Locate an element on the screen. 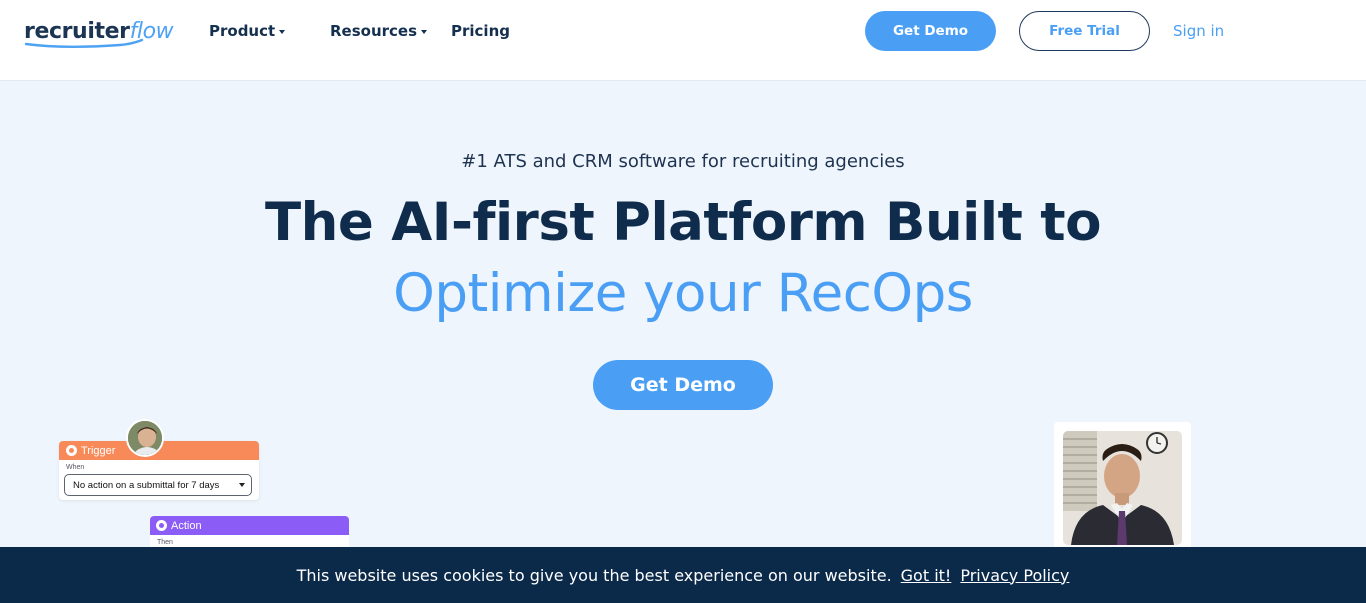 This screenshot has height=603, width=1366. candidate-photo is located at coordinates (1122, 488).